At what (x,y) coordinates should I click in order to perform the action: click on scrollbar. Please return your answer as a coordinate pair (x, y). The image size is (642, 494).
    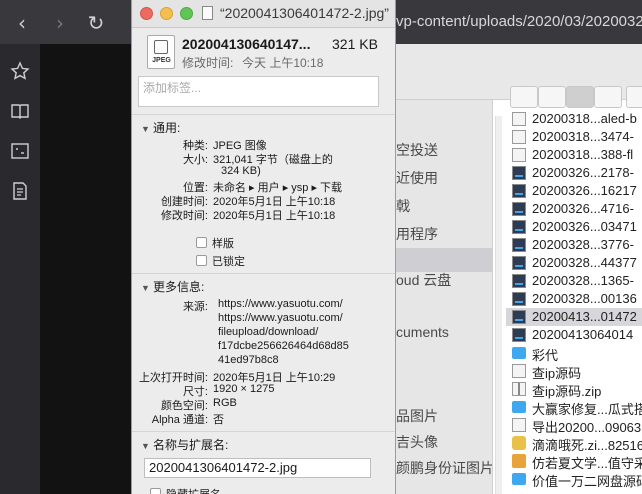
    Looking at the image, I should click on (499, 305).